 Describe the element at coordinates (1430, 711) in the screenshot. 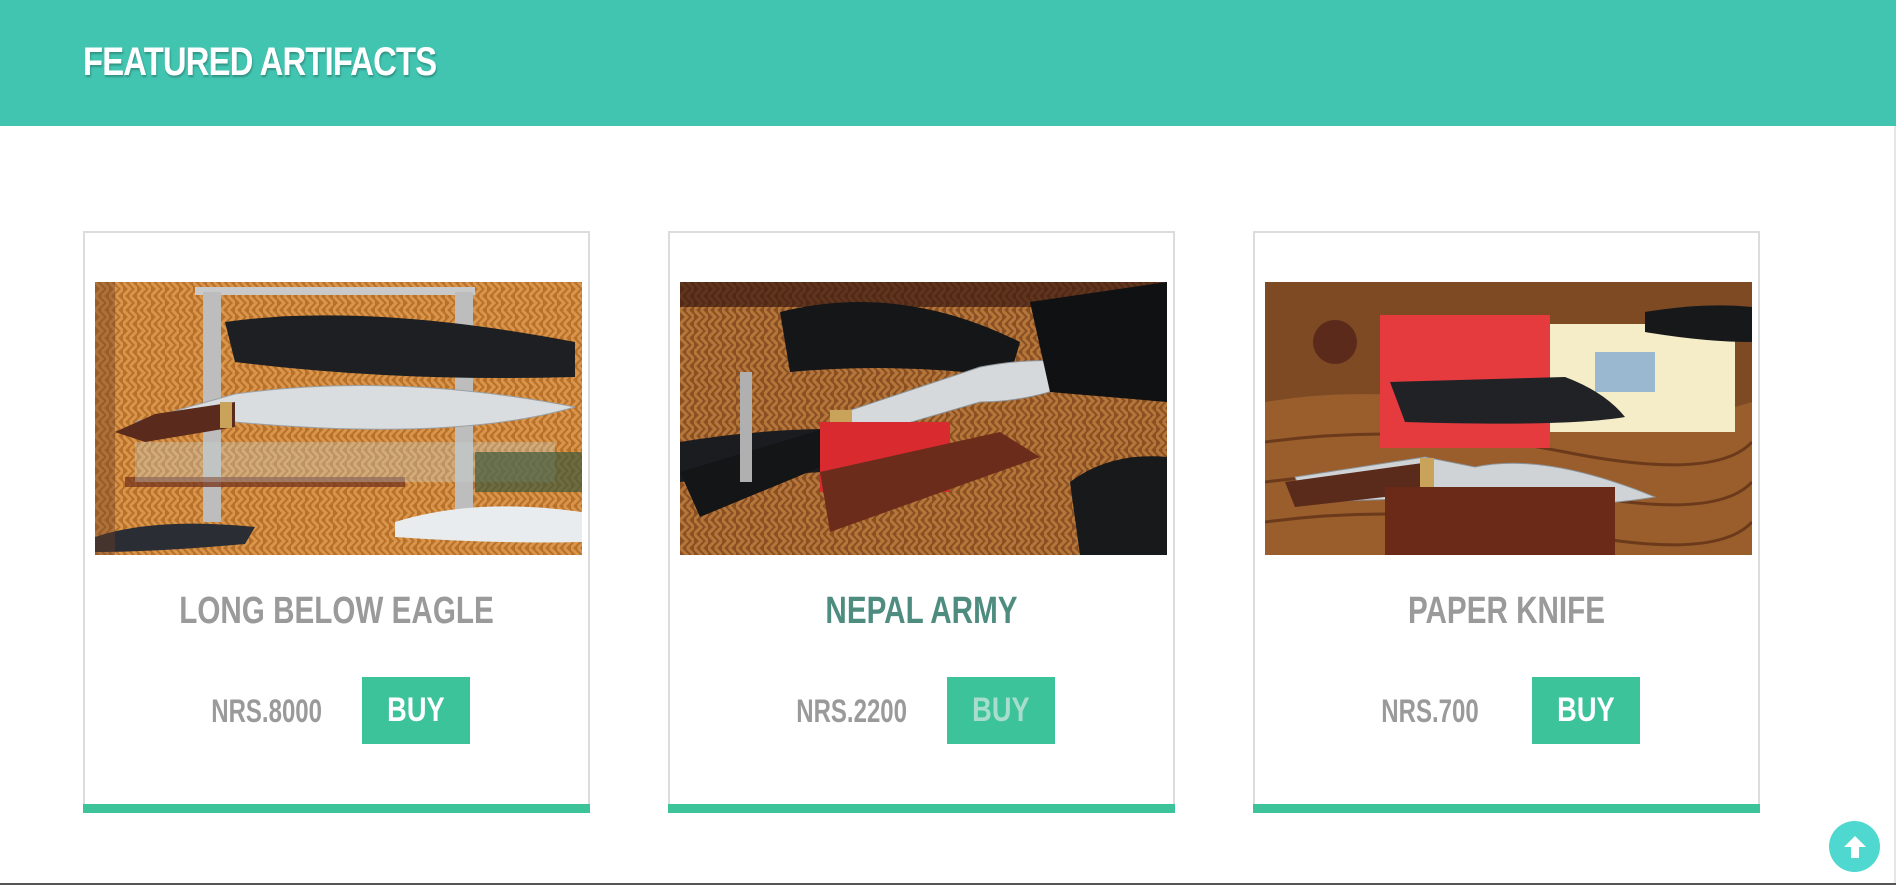

I see `product-price: NRS.700` at that location.